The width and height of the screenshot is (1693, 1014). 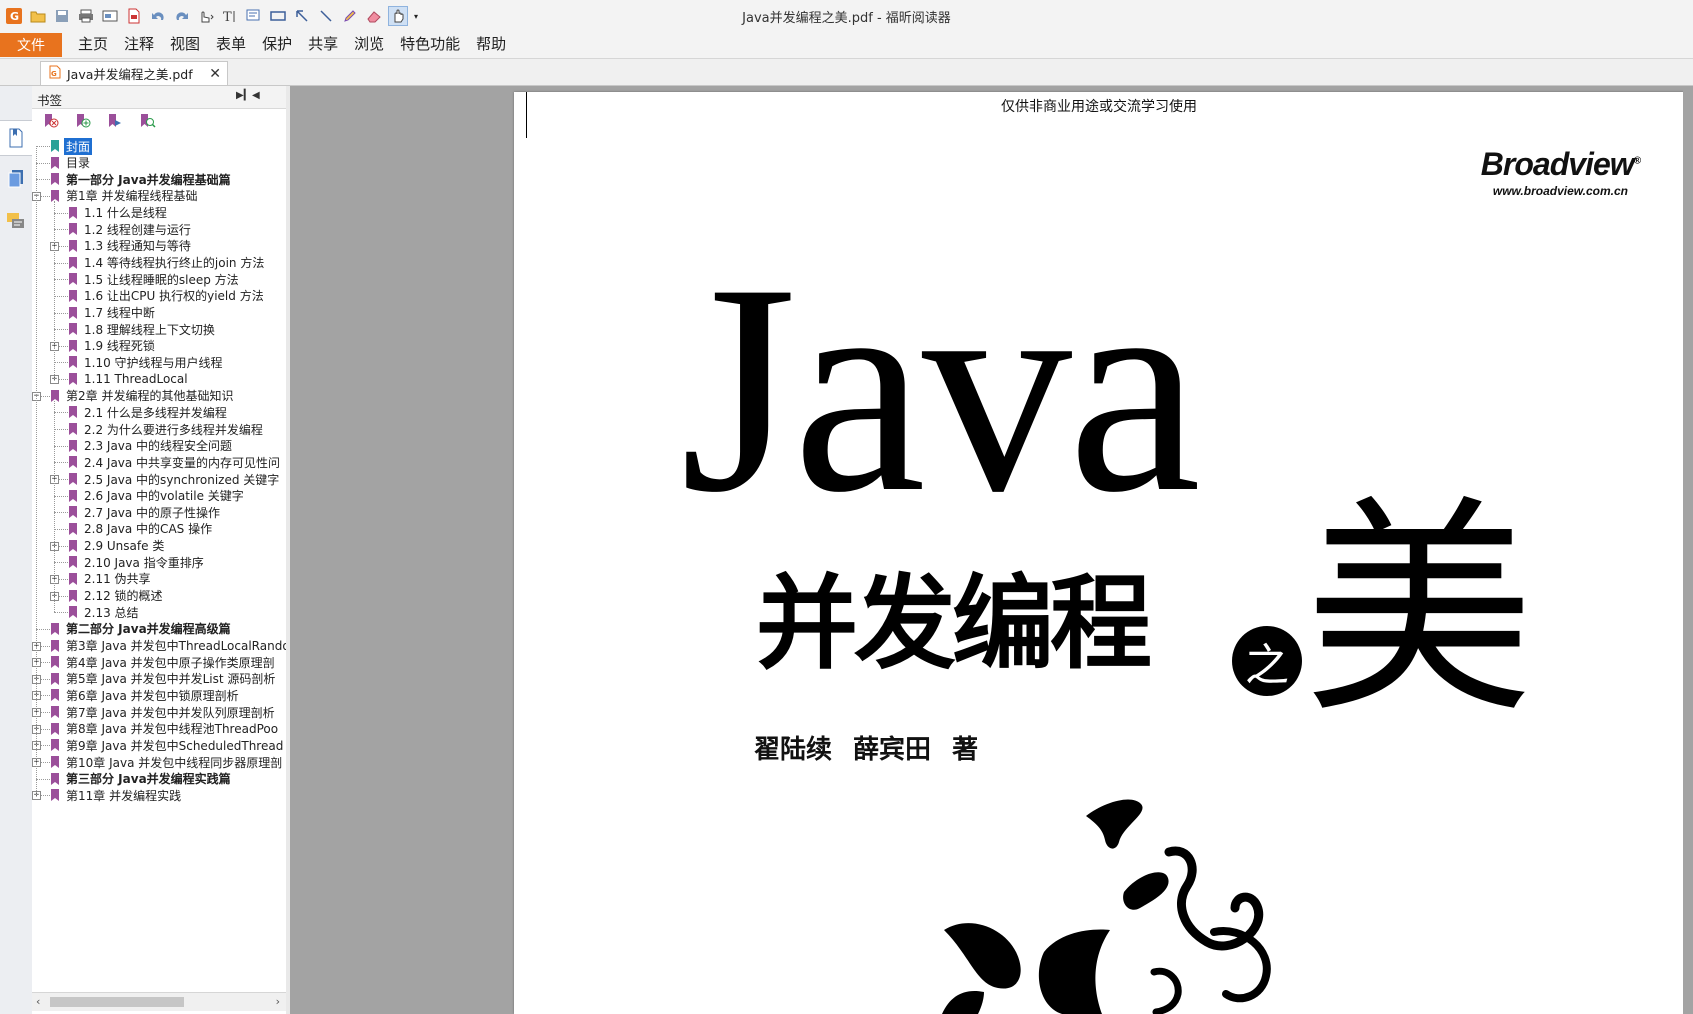 I want to click on bookmark-item: 2.4 Java 中共享变量的内存可见性问, so click(x=175, y=462).